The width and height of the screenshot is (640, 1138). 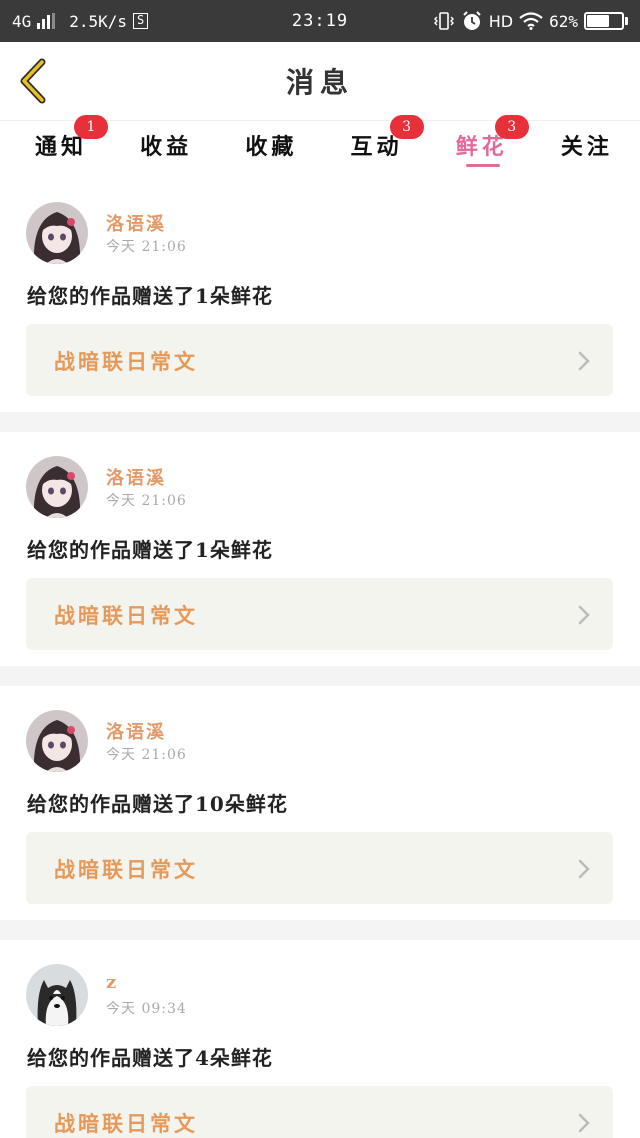 I want to click on tab-earnings: 收益, so click(x=166, y=150).